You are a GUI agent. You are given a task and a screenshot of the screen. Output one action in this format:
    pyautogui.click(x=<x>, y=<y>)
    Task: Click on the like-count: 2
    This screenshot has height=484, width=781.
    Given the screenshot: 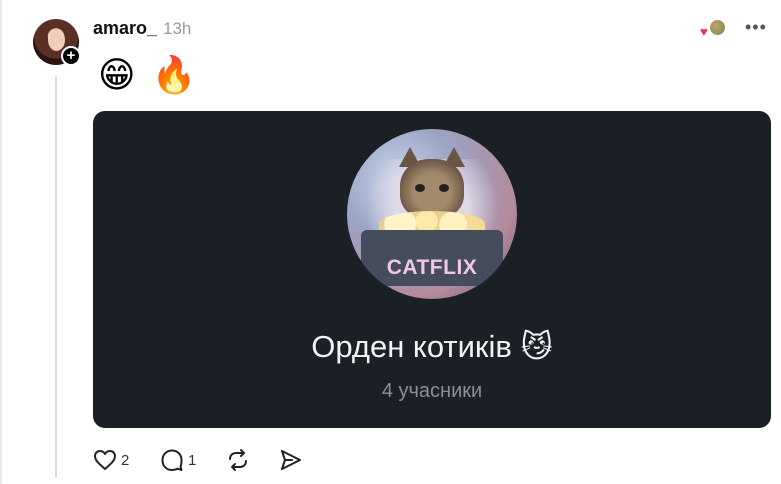 What is the action you would take?
    pyautogui.click(x=125, y=460)
    